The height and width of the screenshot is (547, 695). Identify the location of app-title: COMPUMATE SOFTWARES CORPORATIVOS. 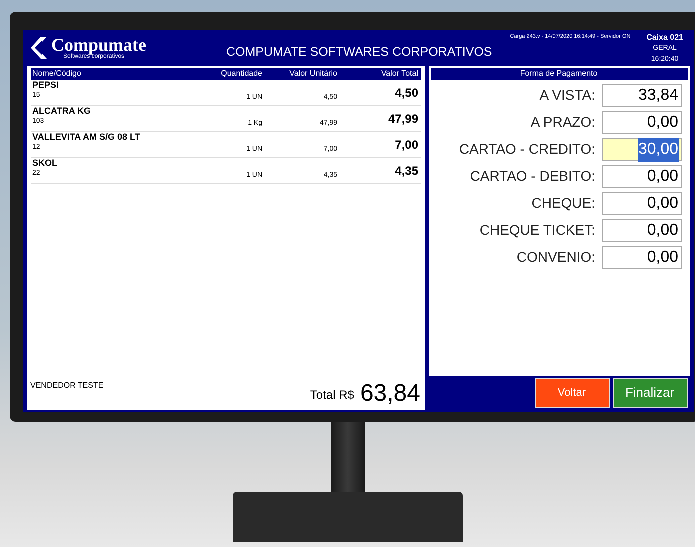
(359, 52).